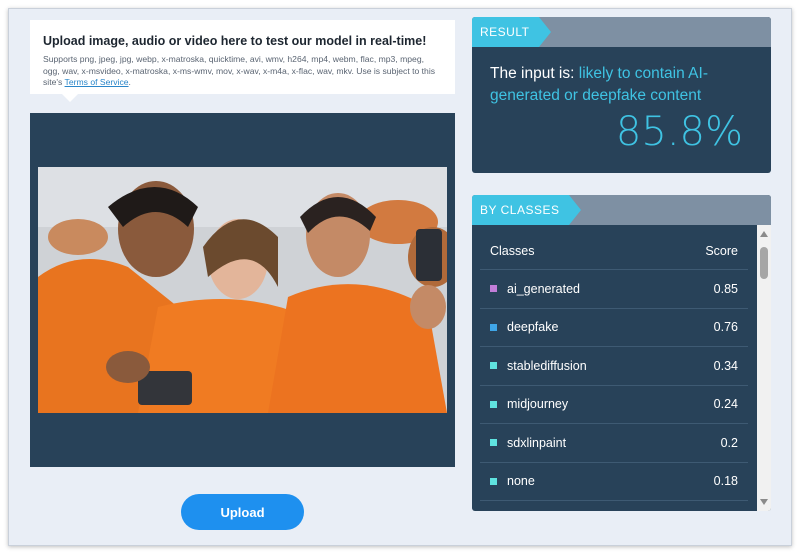 The image size is (800, 554). What do you see at coordinates (679, 132) in the screenshot?
I see `result-score: 85.8%` at bounding box center [679, 132].